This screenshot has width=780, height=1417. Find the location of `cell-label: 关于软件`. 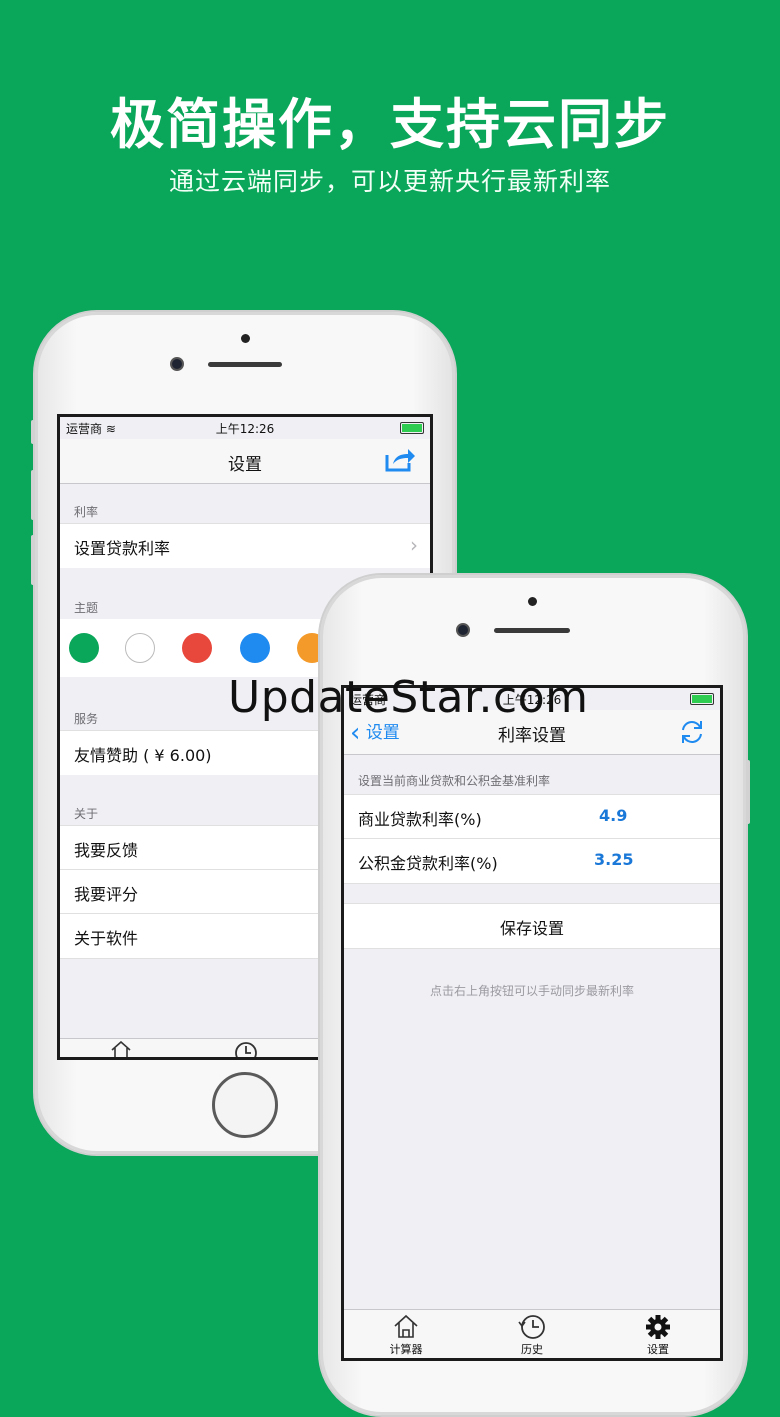

cell-label: 关于软件 is located at coordinates (106, 938).